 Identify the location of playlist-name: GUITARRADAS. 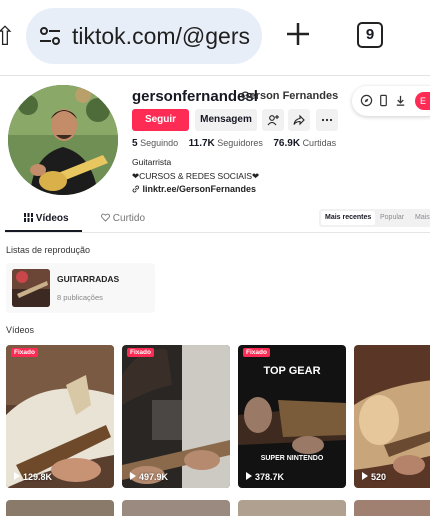
(88, 279).